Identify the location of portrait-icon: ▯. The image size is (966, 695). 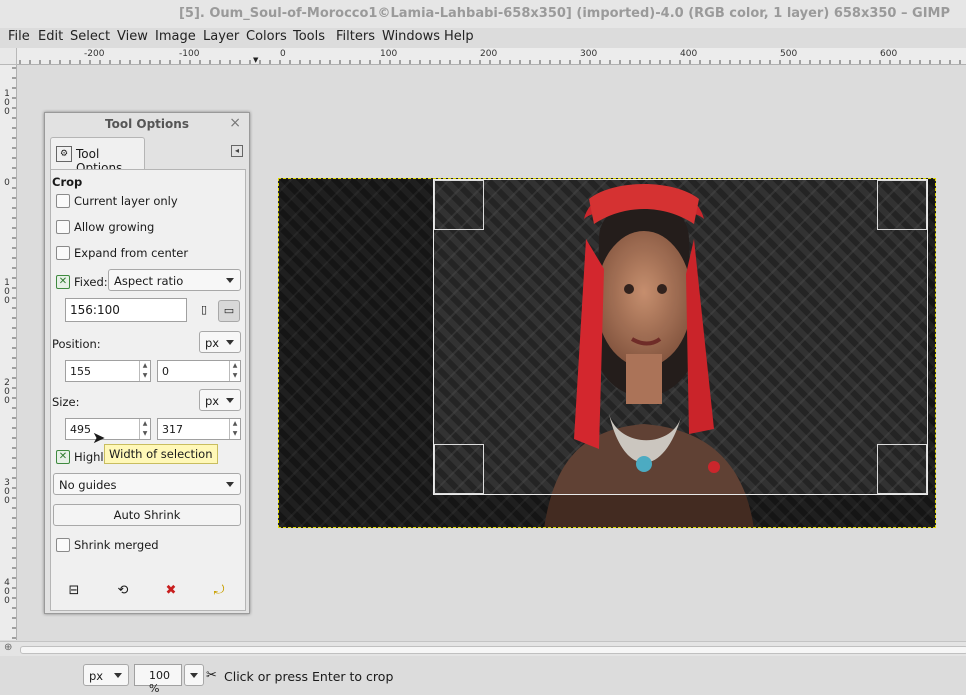
(204, 311).